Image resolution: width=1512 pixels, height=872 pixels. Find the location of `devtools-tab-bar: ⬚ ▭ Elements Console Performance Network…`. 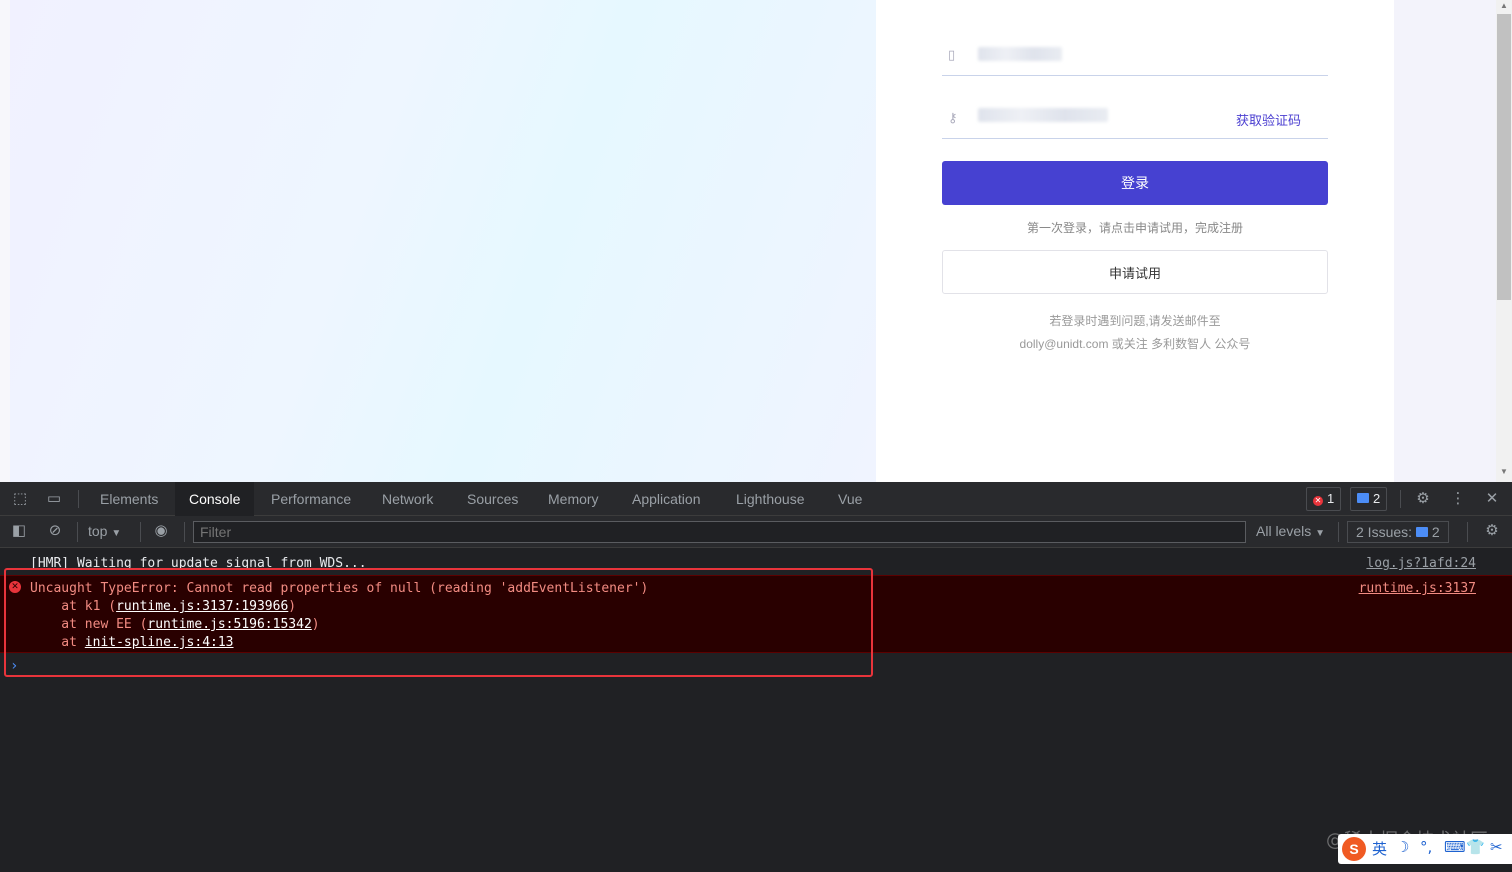

devtools-tab-bar: ⬚ ▭ Elements Console Performance Network… is located at coordinates (756, 499).